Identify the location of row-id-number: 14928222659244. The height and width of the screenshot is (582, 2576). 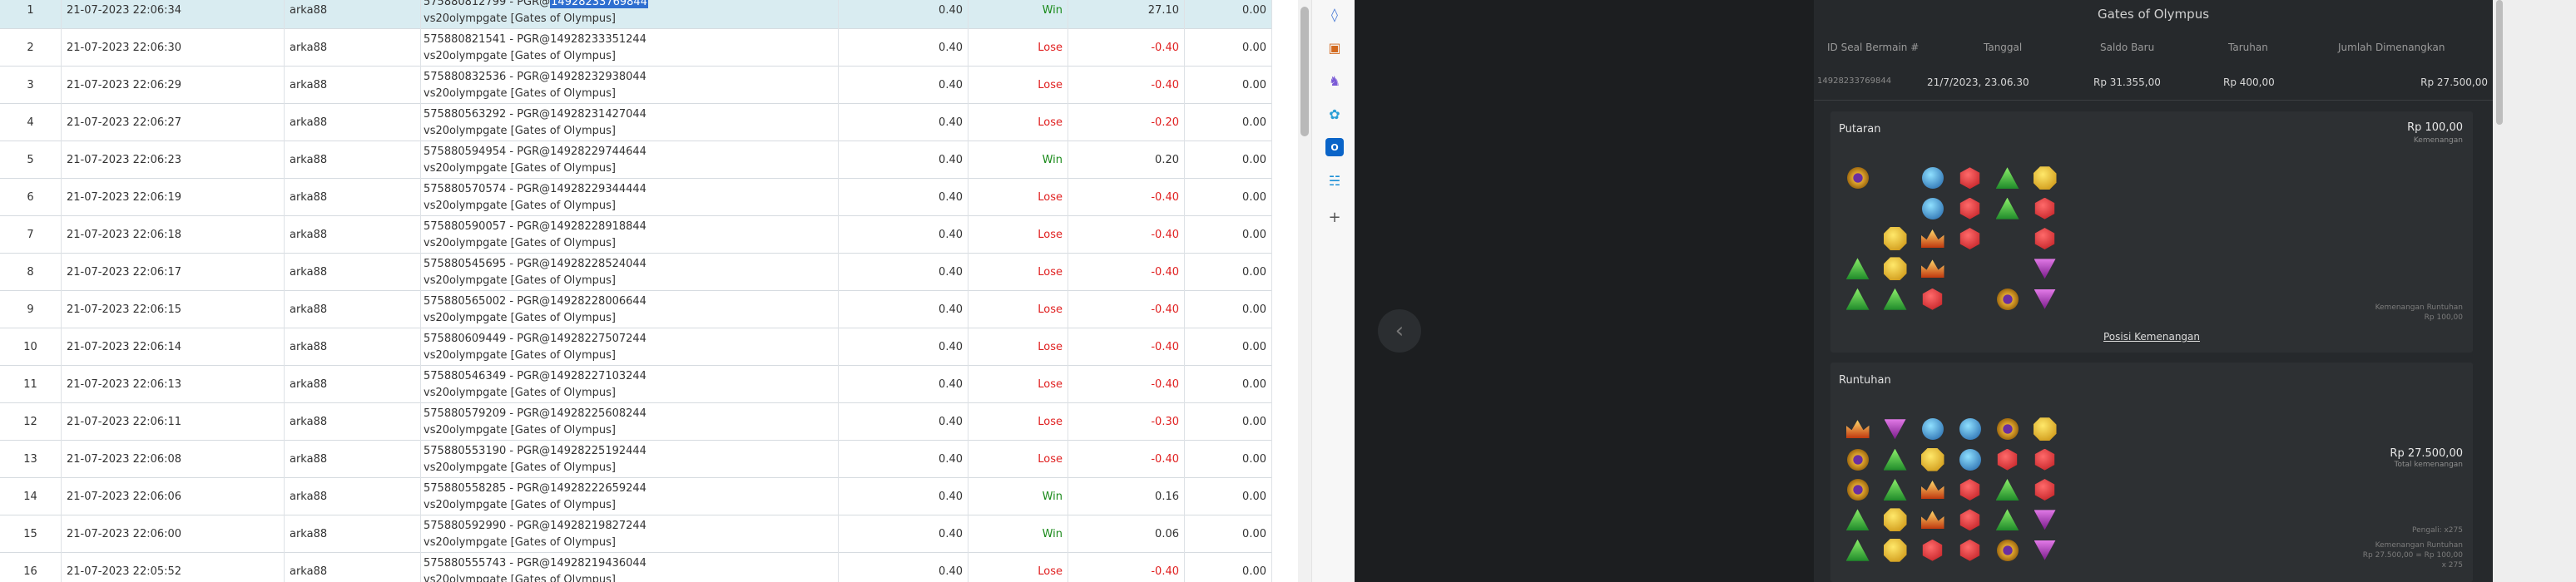
(598, 488).